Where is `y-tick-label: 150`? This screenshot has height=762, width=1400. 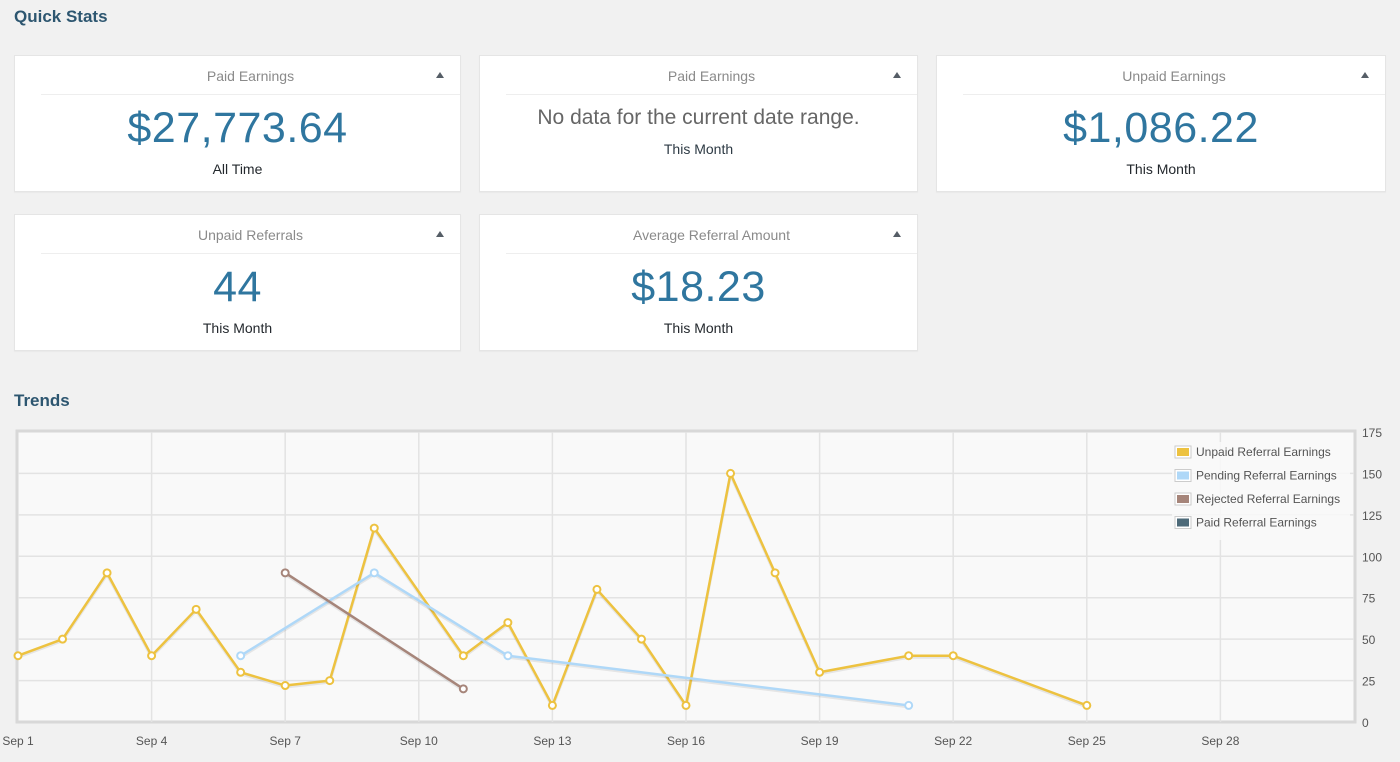
y-tick-label: 150 is located at coordinates (1372, 474).